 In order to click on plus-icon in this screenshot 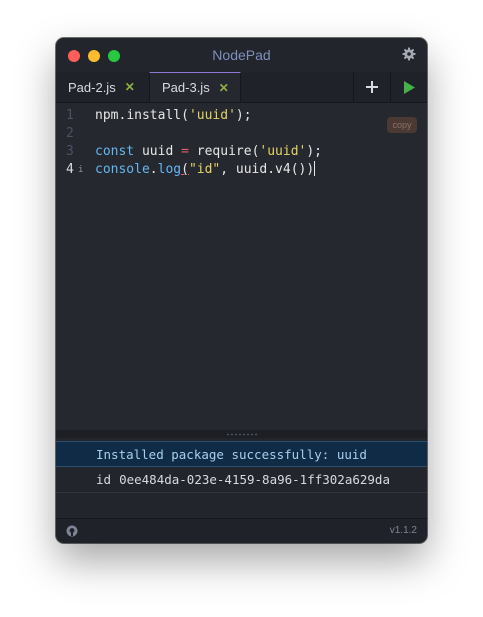, I will do `click(372, 87)`.